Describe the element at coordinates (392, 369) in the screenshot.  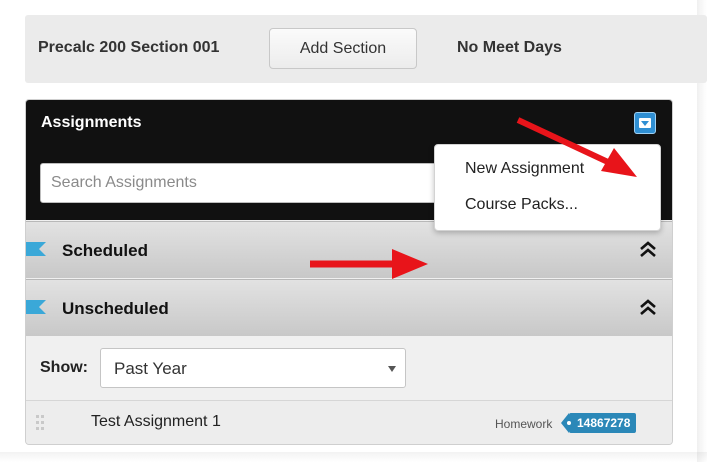
I see `chevron-down-icon` at that location.